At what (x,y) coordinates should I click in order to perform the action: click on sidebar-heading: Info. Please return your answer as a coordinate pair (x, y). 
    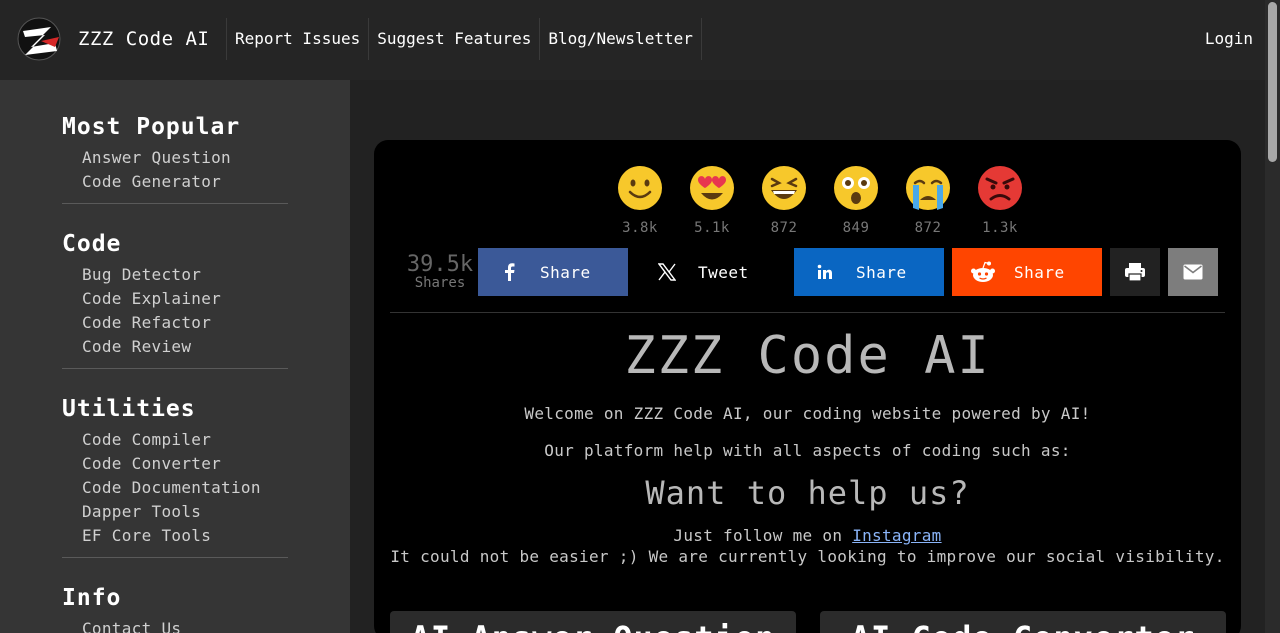
    Looking at the image, I should click on (92, 598).